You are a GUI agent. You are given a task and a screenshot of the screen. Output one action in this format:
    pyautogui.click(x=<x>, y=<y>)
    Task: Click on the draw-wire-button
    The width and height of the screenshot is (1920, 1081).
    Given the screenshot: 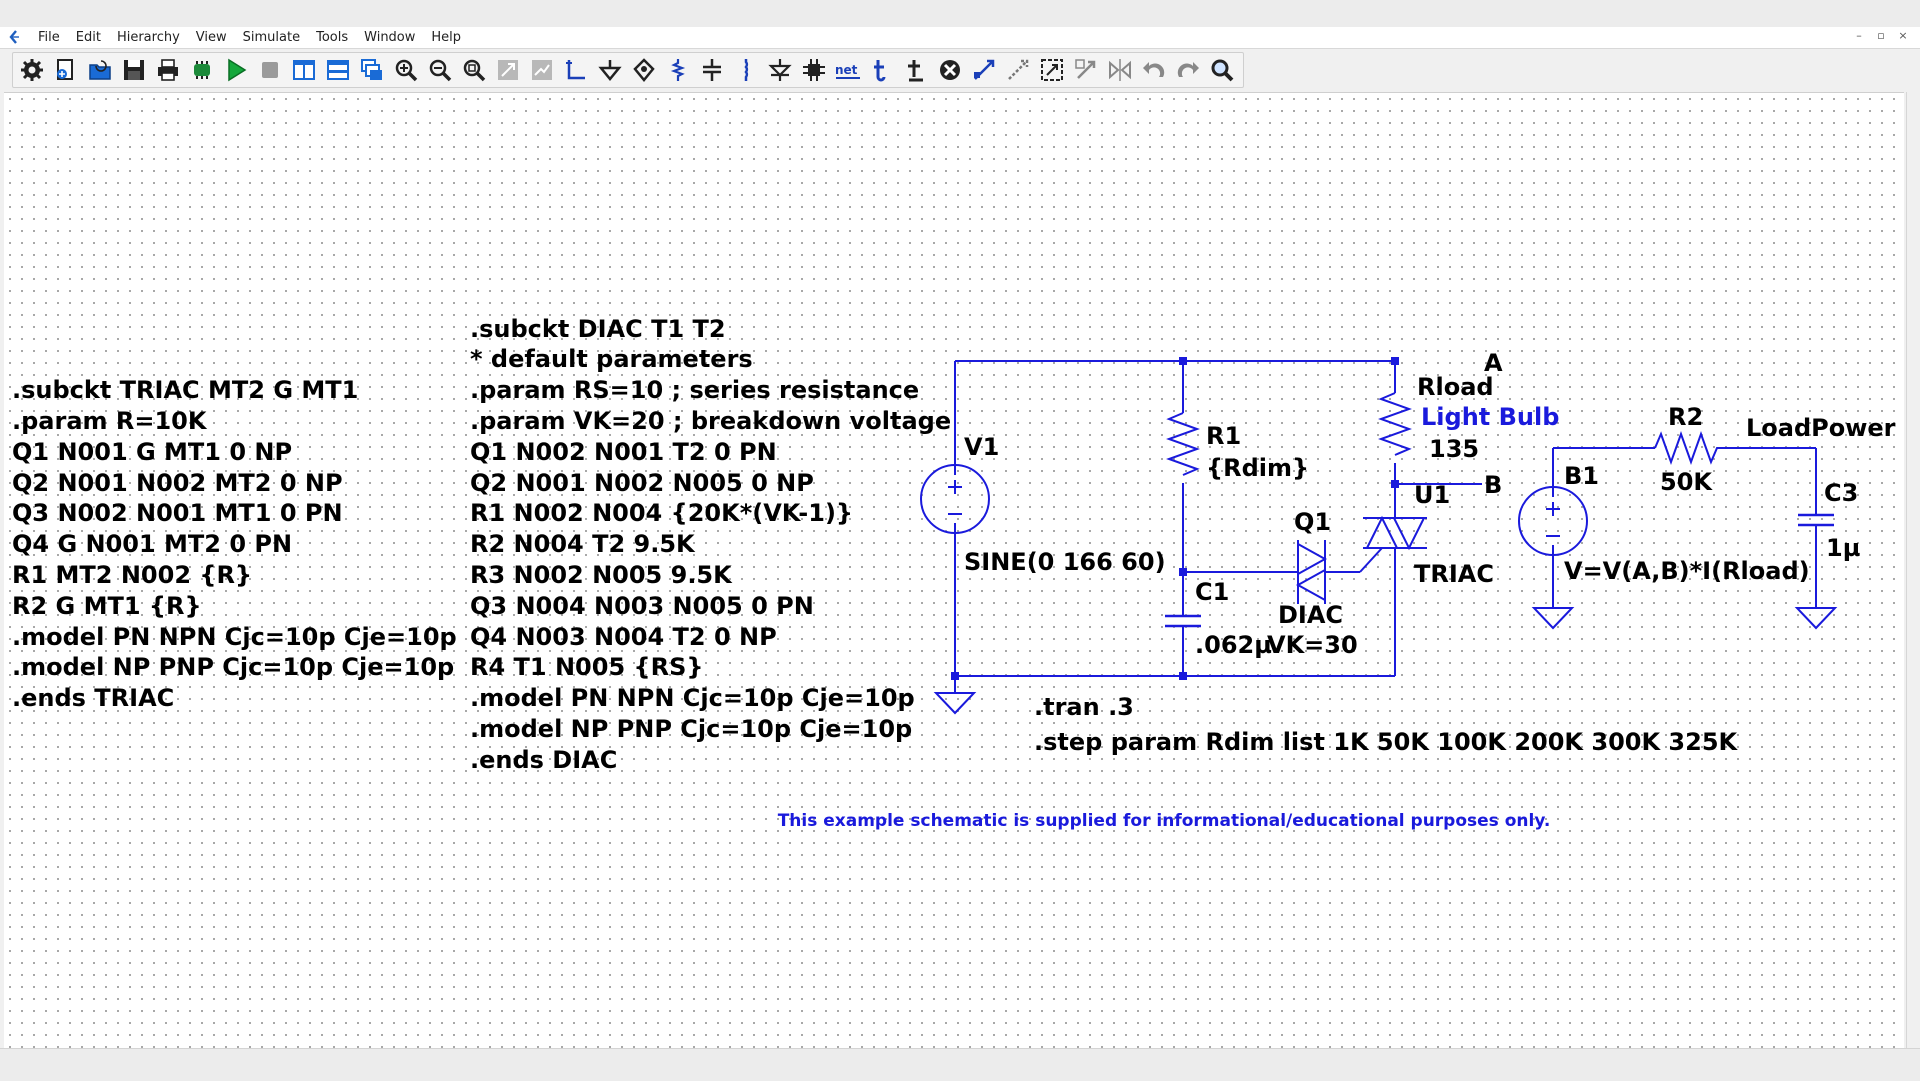 What is the action you would take?
    pyautogui.click(x=576, y=70)
    